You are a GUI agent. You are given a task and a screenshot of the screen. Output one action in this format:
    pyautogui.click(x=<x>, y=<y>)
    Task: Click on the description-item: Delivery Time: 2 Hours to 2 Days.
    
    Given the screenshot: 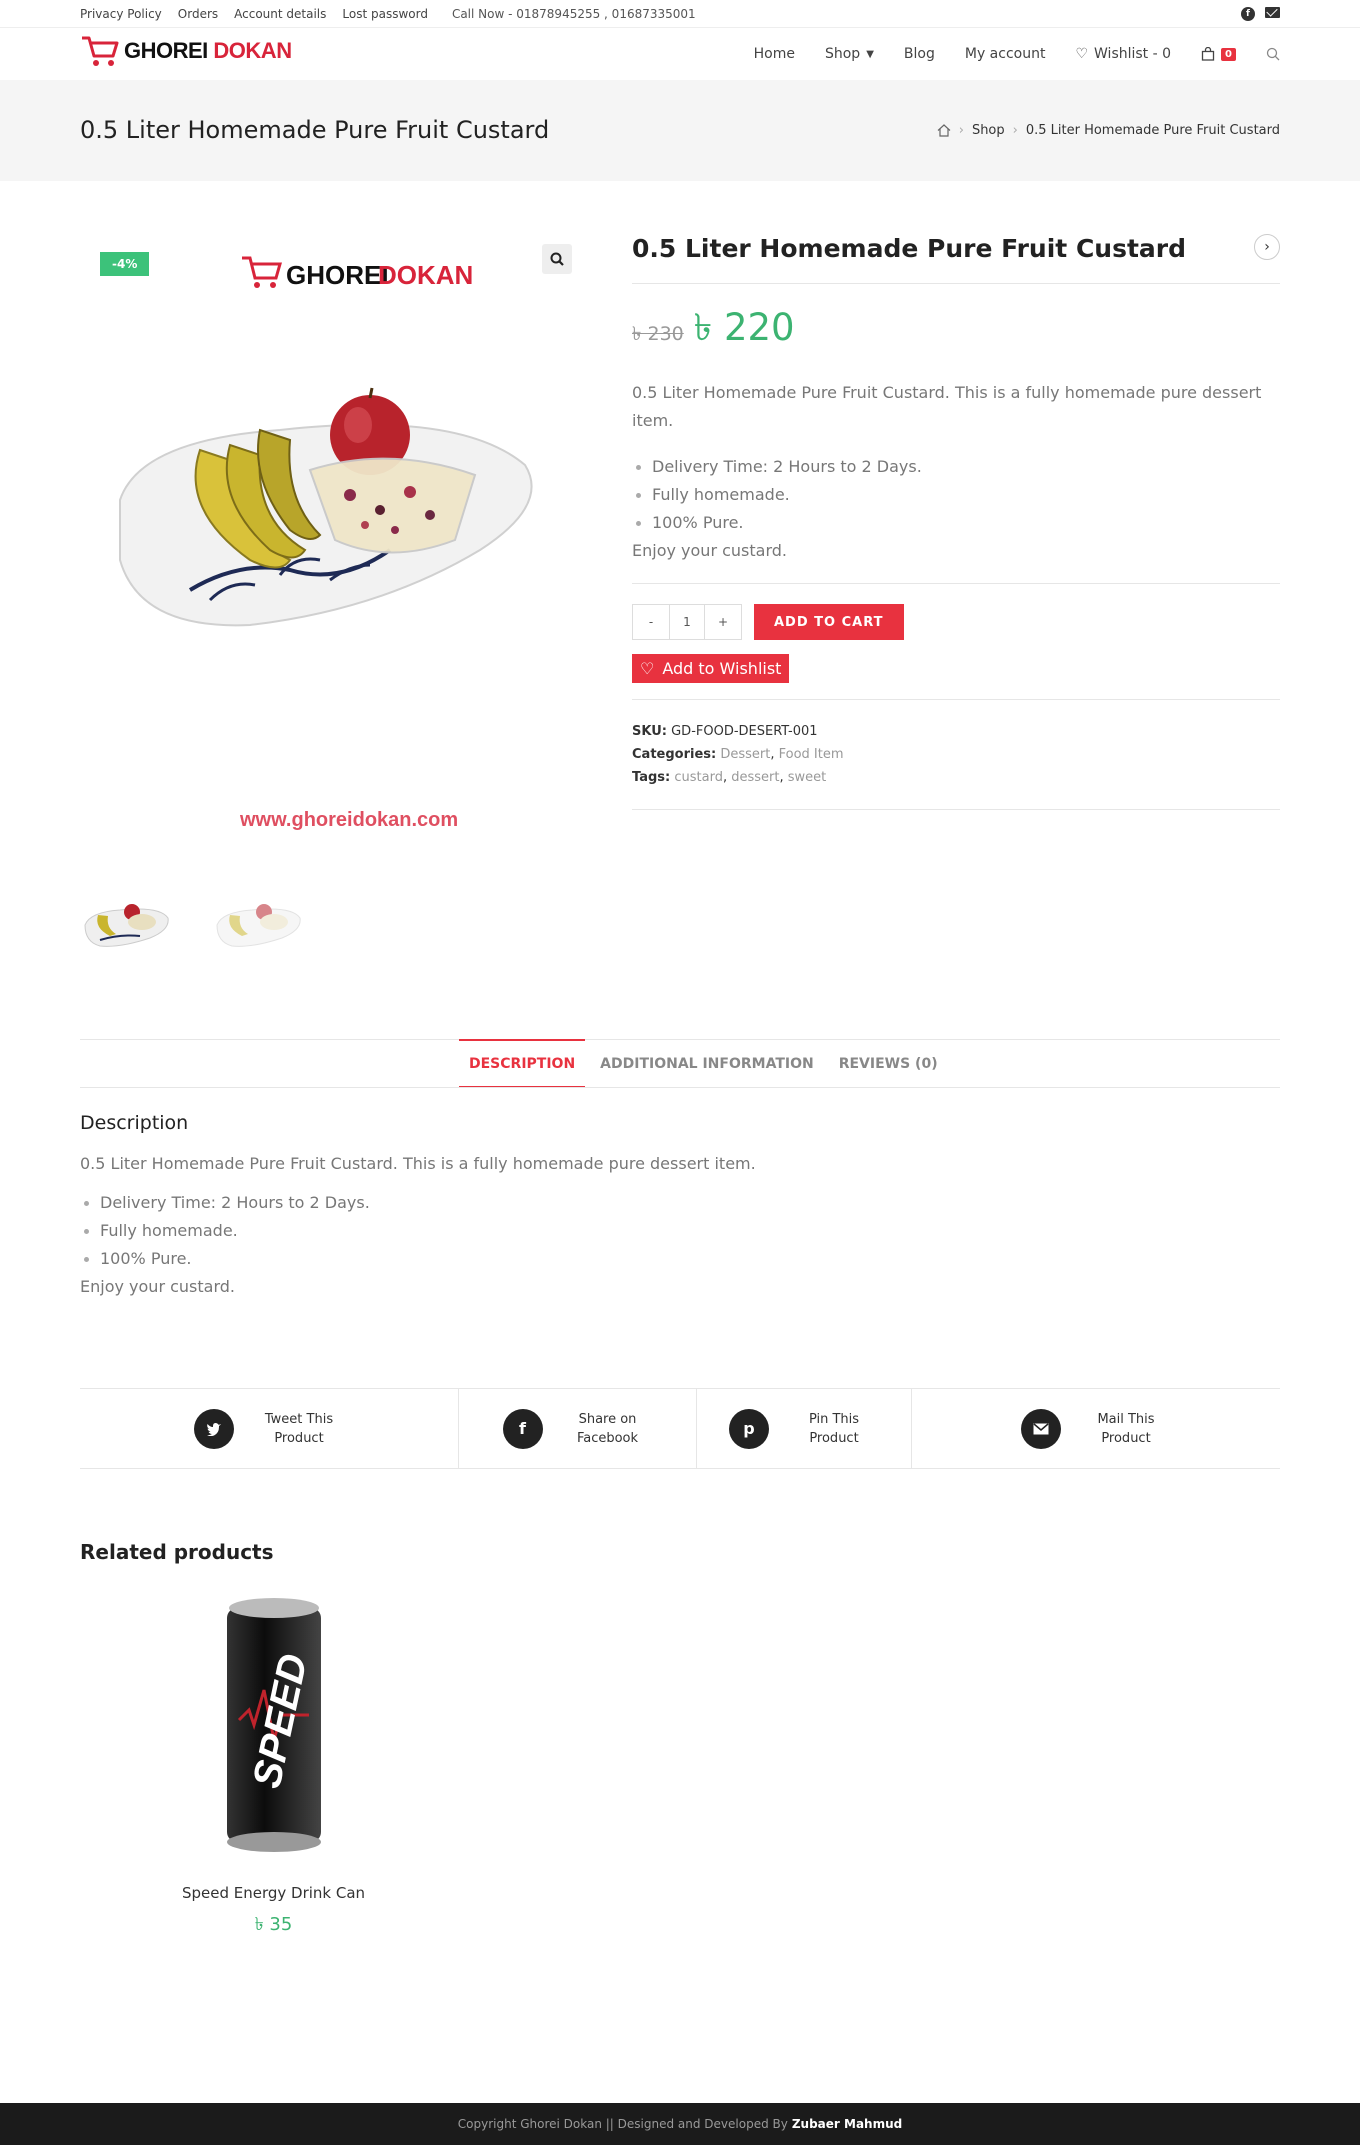 What is the action you would take?
    pyautogui.click(x=680, y=1203)
    